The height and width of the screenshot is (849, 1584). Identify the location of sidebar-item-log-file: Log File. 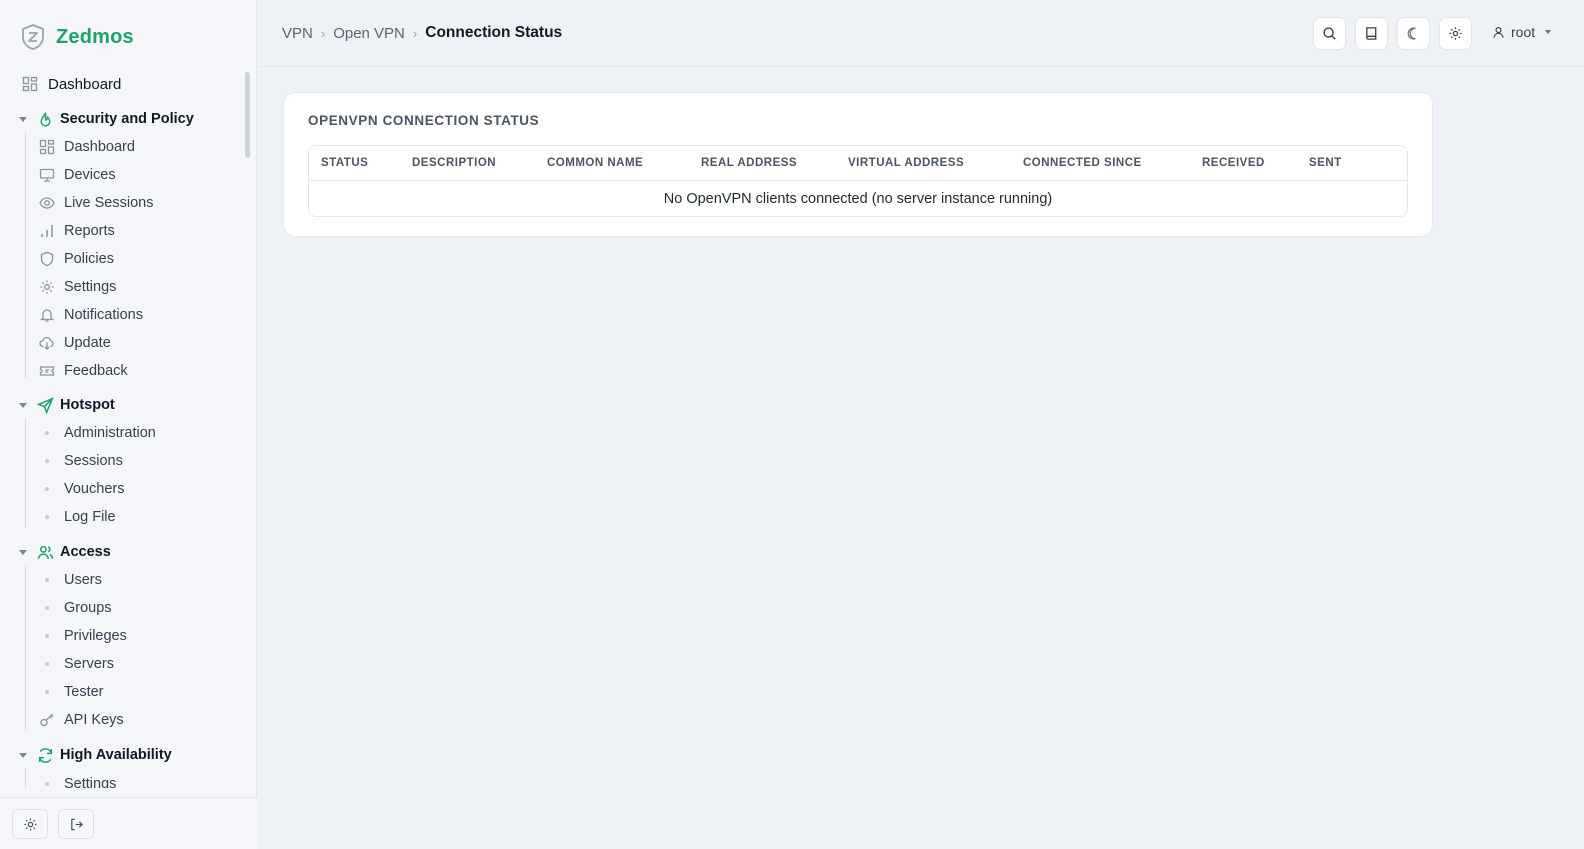
(77, 517).